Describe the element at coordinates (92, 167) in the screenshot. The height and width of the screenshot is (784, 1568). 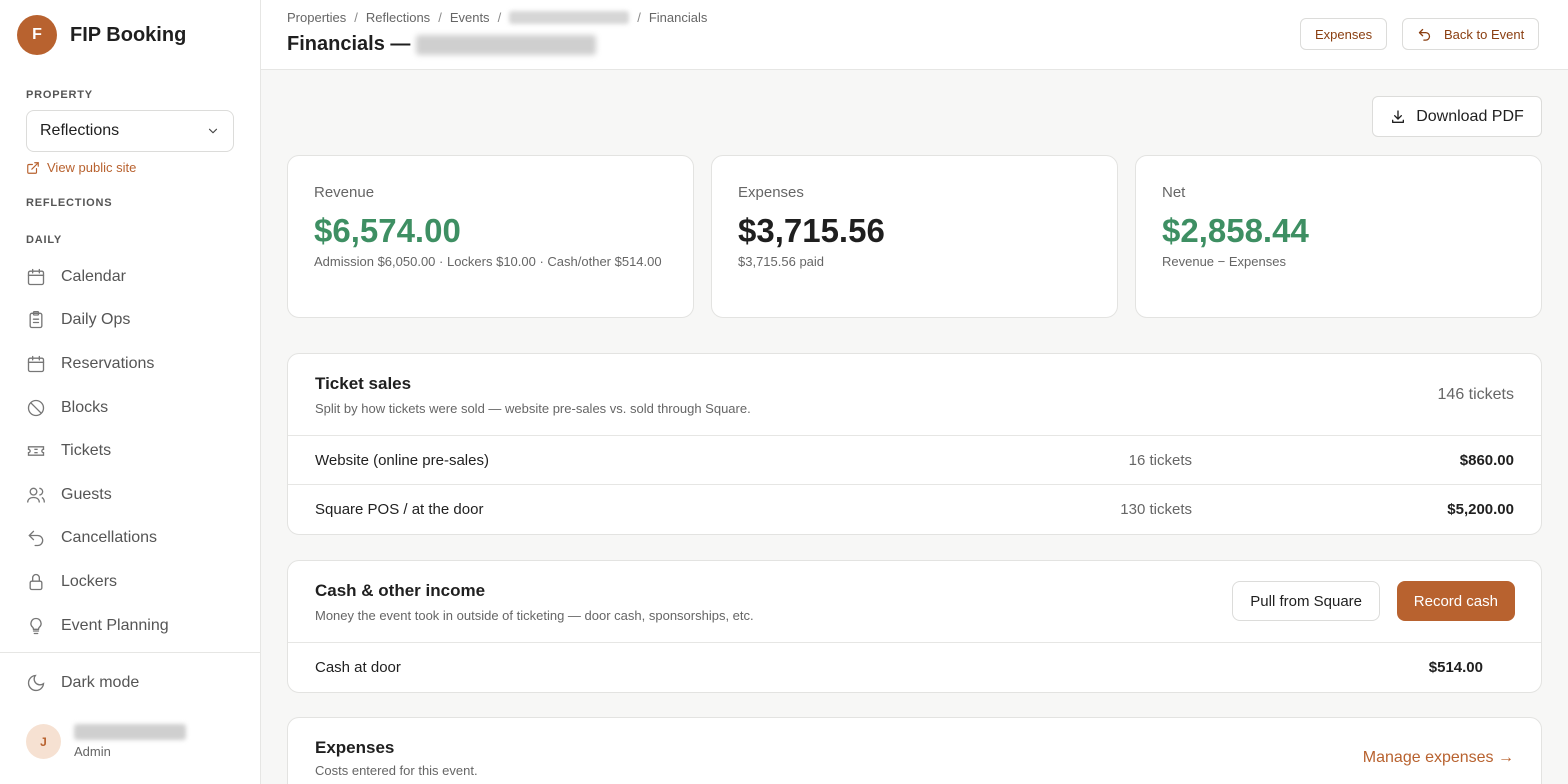
I see `view-public-site-label: View public site` at that location.